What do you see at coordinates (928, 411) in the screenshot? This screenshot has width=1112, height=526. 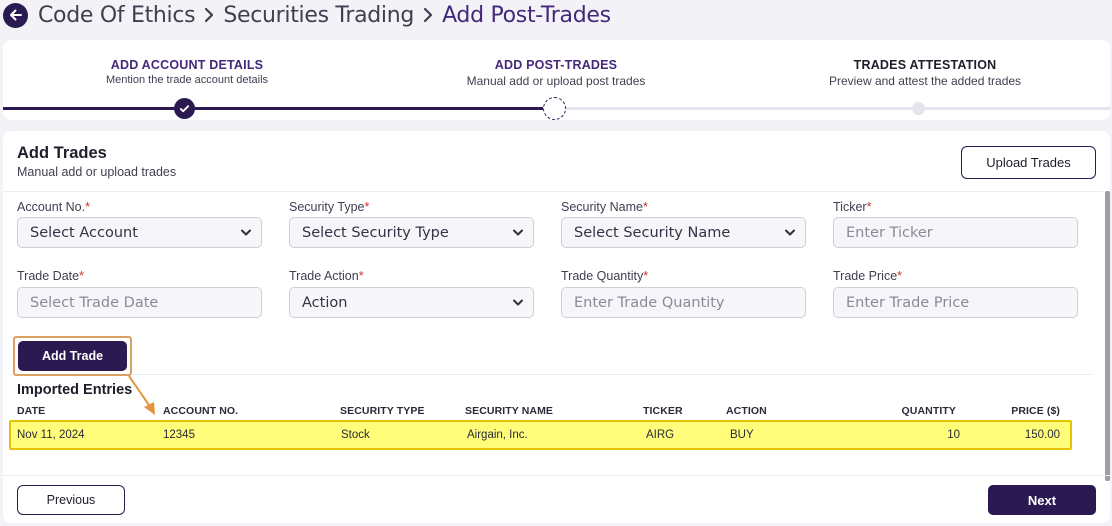 I see `column-header-quantity: QUANTITY` at bounding box center [928, 411].